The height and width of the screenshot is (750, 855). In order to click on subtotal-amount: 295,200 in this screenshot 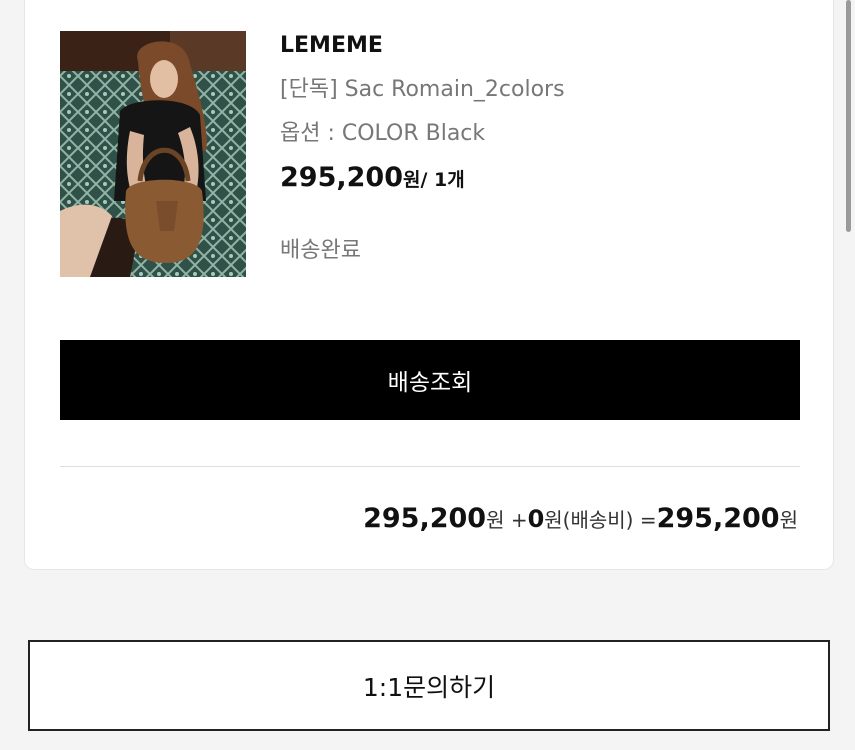, I will do `click(425, 518)`.